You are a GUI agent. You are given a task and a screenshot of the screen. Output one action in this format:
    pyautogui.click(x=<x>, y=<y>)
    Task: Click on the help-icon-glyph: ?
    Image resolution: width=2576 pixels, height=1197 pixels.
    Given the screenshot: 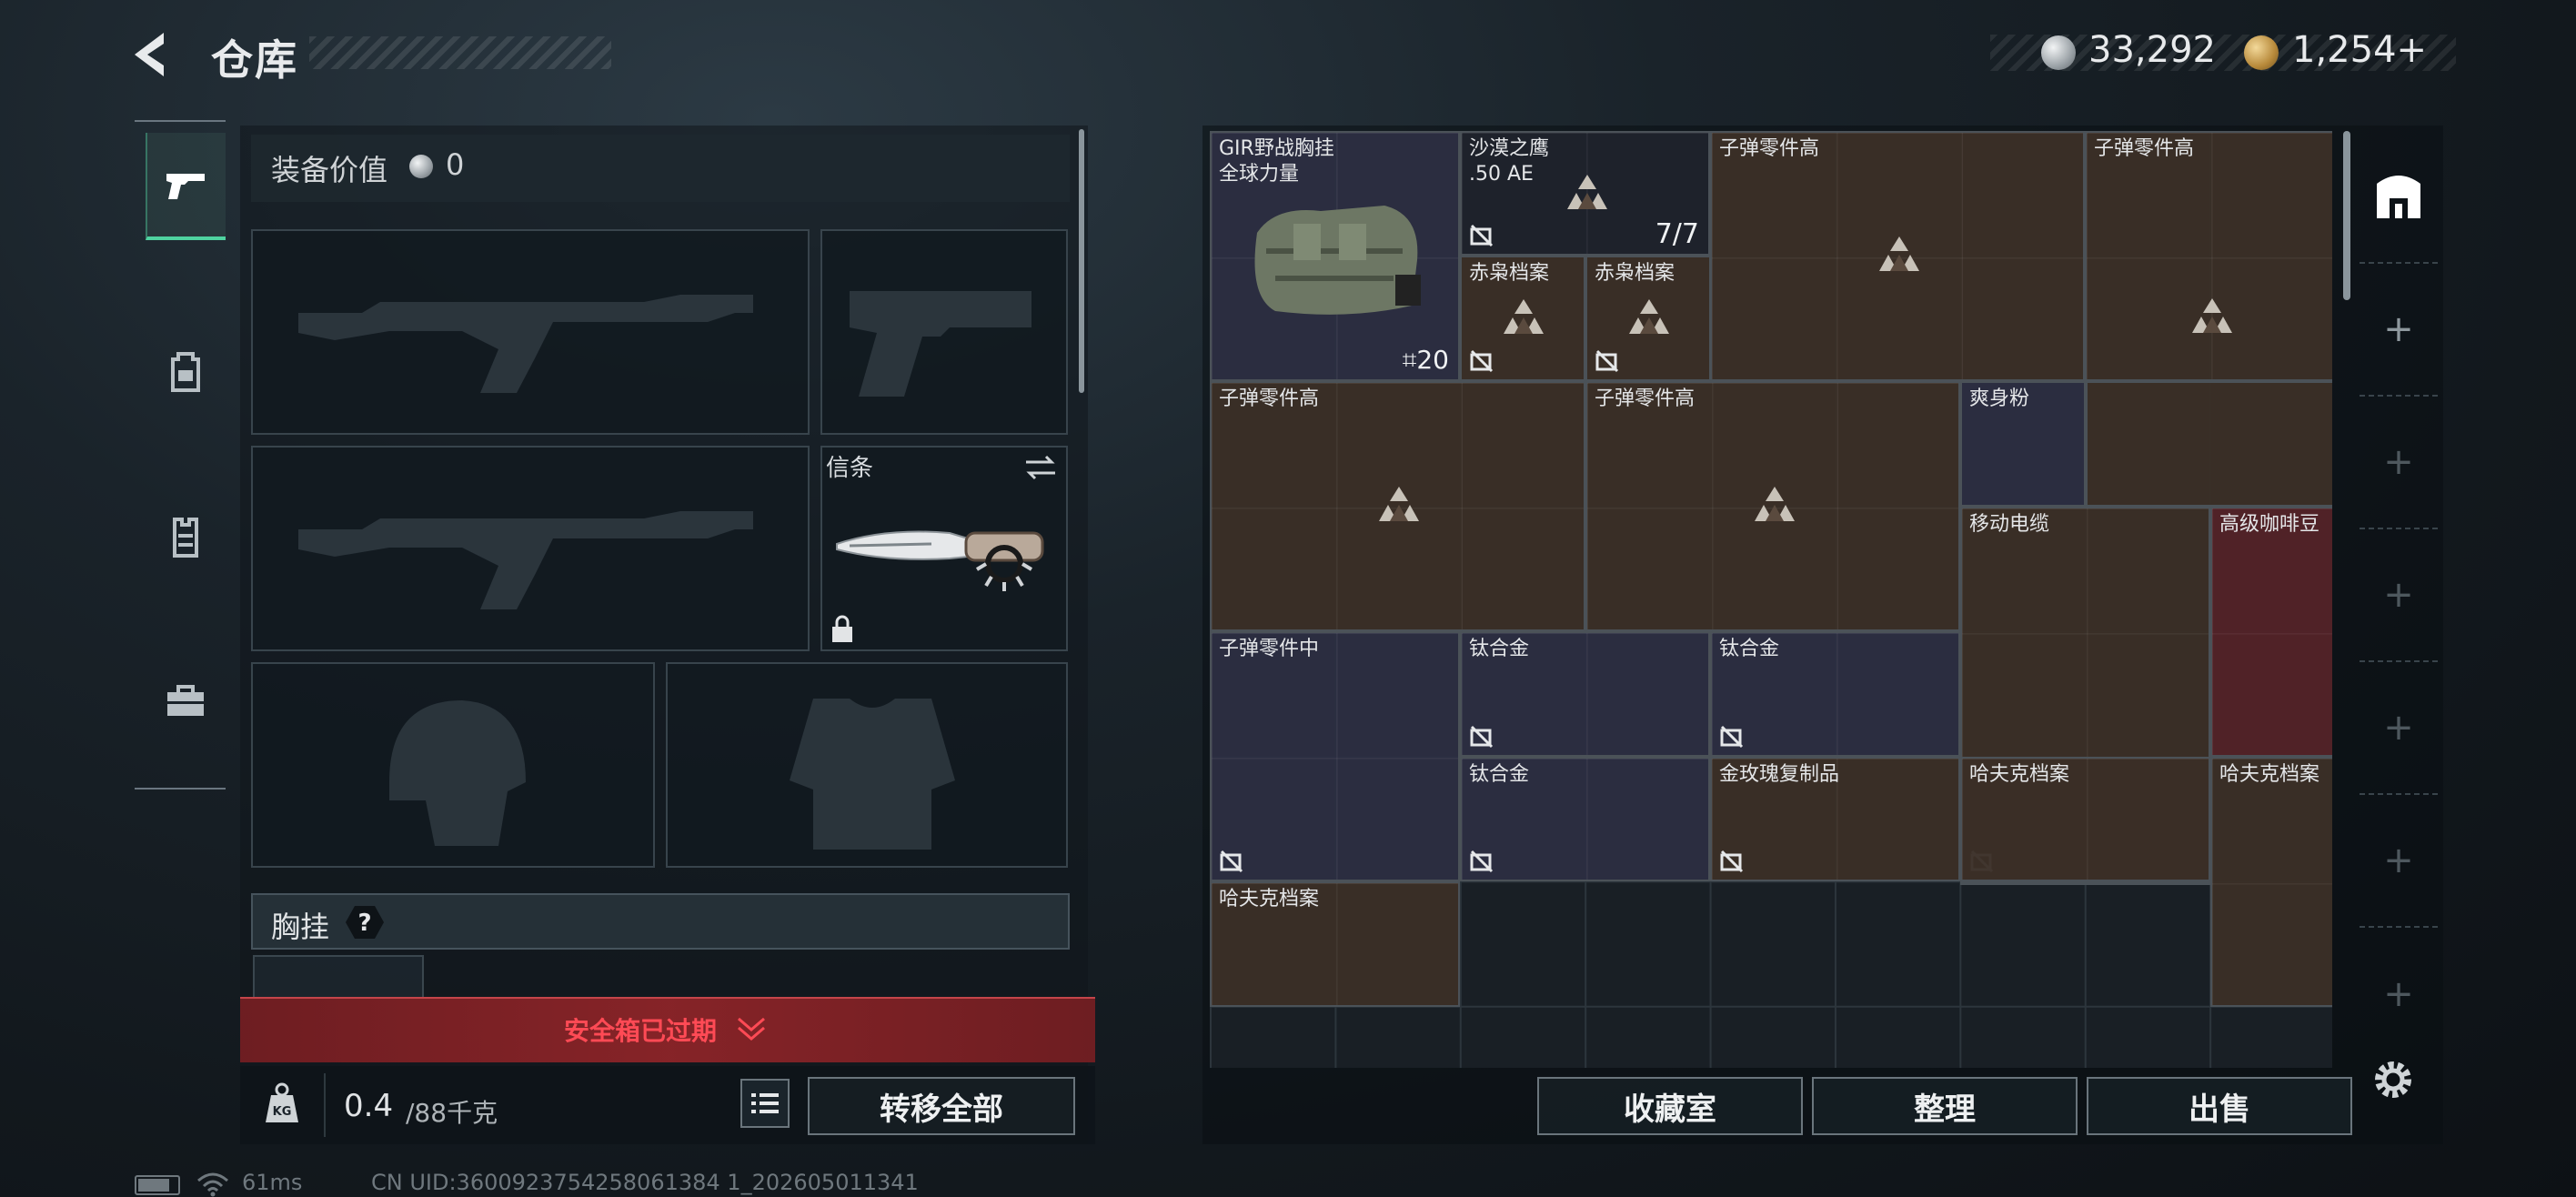 What is the action you would take?
    pyautogui.click(x=364, y=923)
    